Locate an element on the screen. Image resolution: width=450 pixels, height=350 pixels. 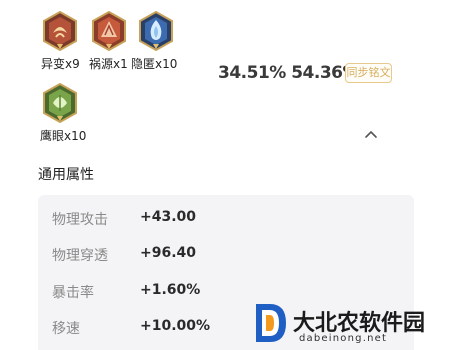
section-title: 通用属性 is located at coordinates (66, 175).